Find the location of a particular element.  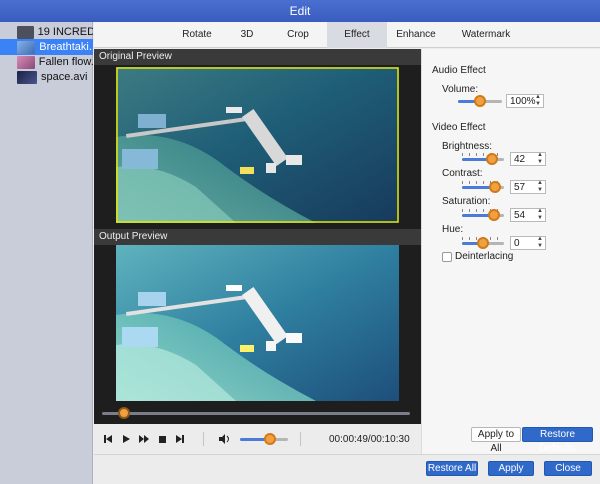

brightness-label: Brightness: is located at coordinates (467, 146).